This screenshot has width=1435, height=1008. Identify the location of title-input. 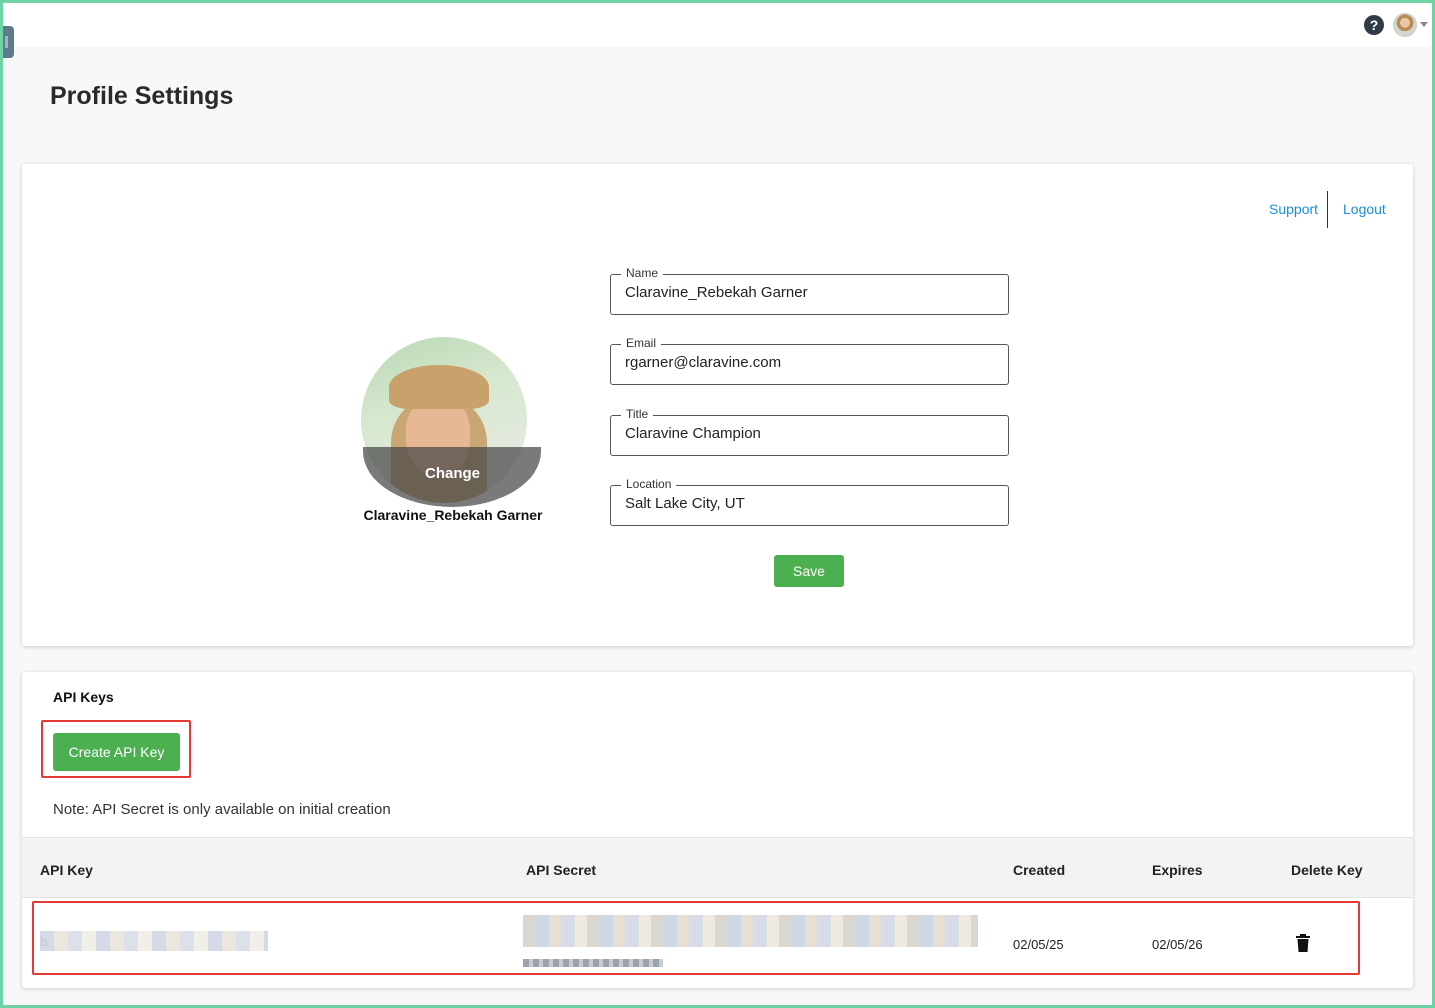
(810, 433).